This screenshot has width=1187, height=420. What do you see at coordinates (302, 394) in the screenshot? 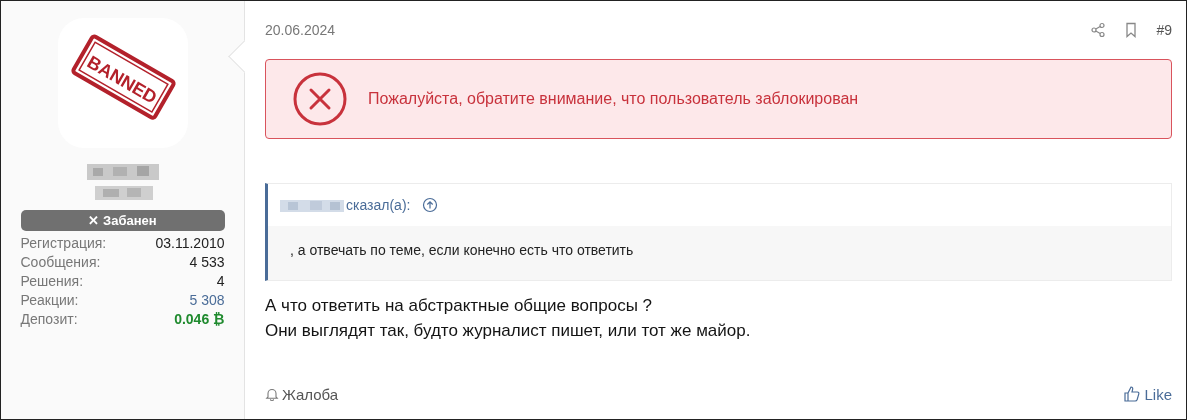
I see `report-link: Жалоба` at bounding box center [302, 394].